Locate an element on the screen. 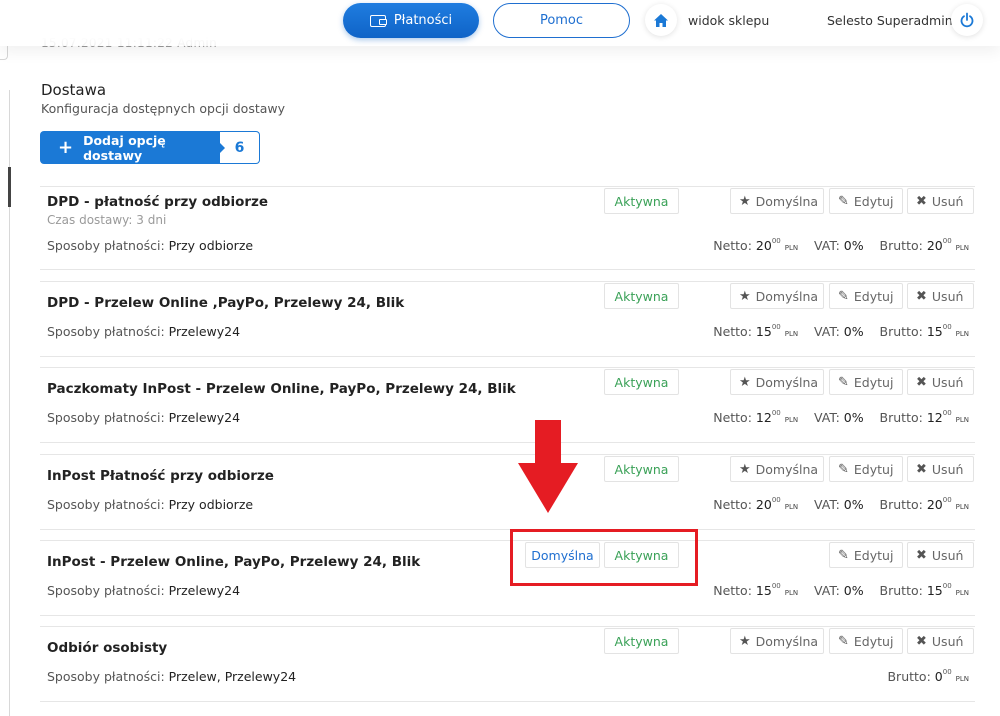 This screenshot has height=716, width=1000. payment-methods-value: Przelew, Przelewy24 is located at coordinates (232, 676).